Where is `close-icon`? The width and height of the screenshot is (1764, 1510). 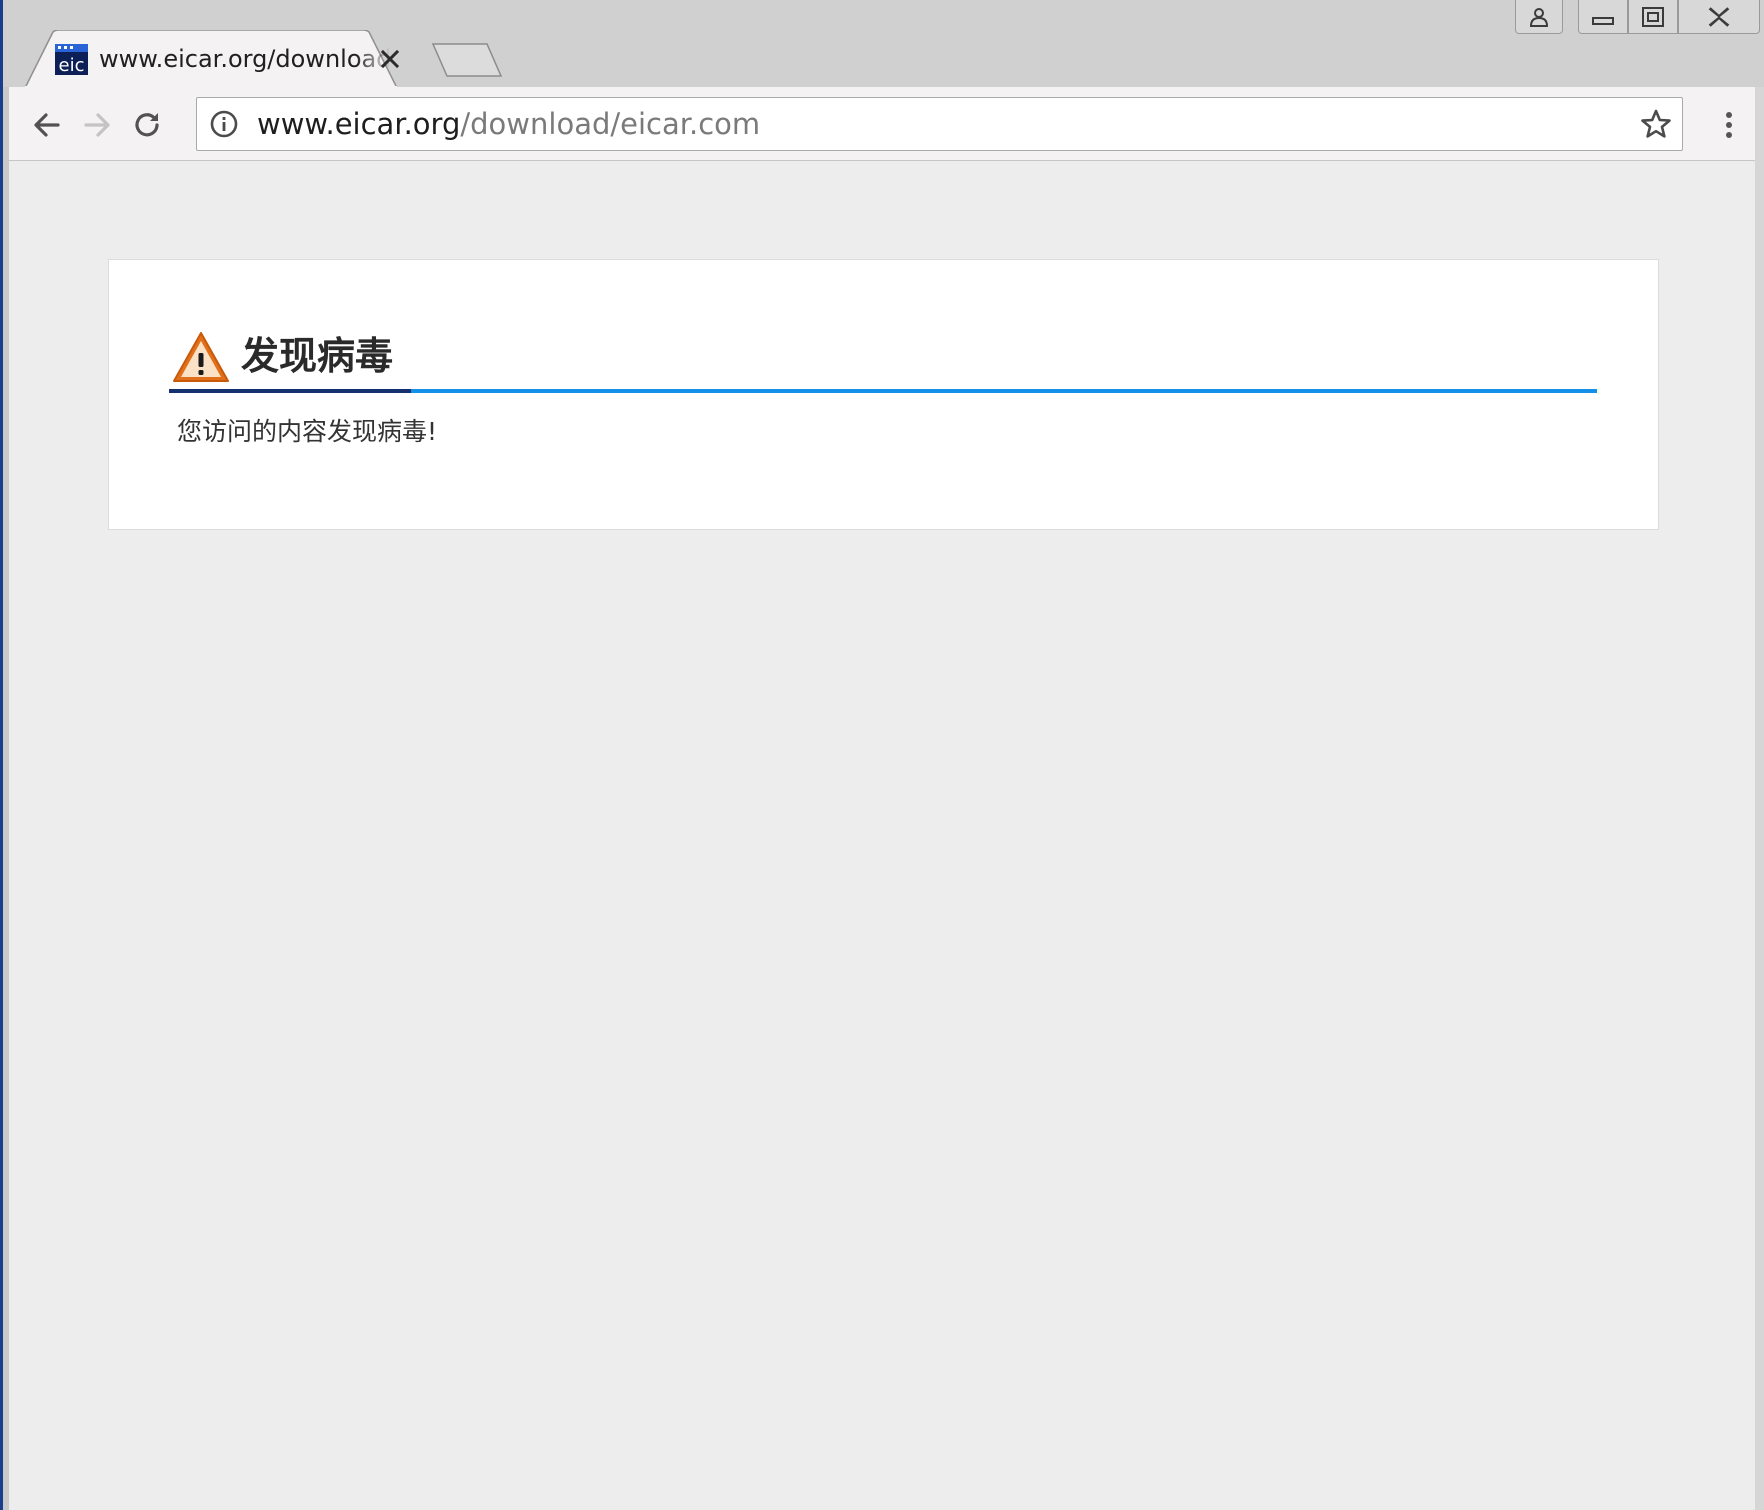 close-icon is located at coordinates (1719, 16).